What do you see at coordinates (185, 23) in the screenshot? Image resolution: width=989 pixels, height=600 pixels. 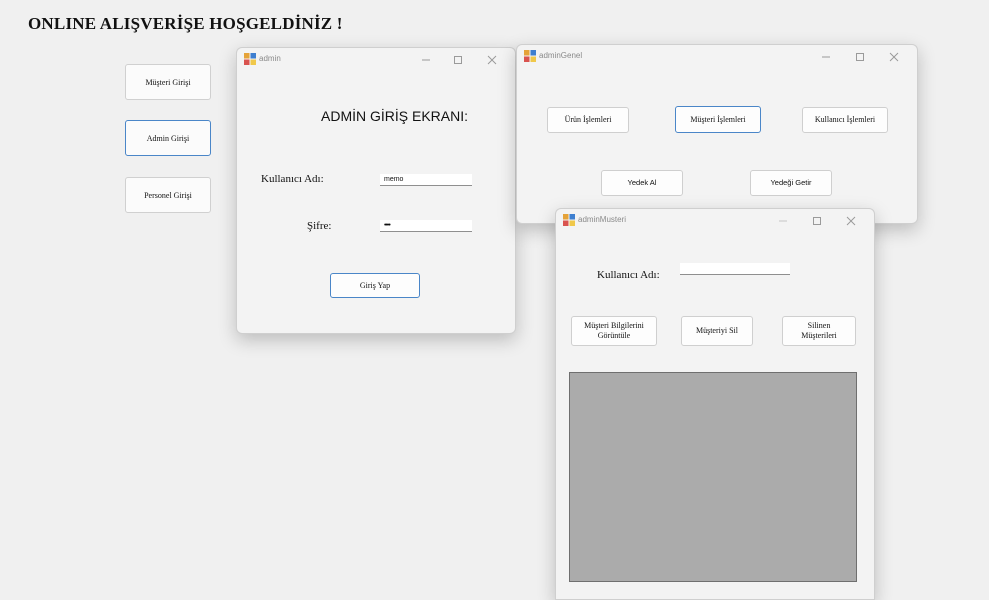 I see `page-title: ONLINE ALIŞVERİŞE HOŞGELDİNİZ !` at bounding box center [185, 23].